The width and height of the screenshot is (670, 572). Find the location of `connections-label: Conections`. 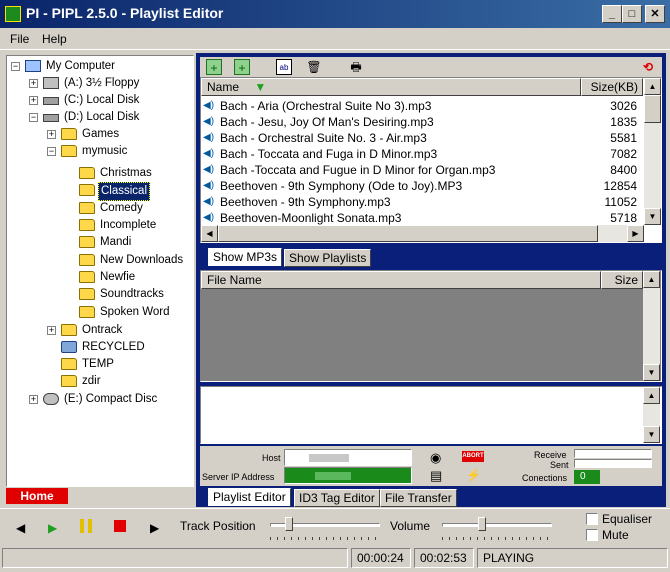

connections-label: Conections is located at coordinates (545, 478).